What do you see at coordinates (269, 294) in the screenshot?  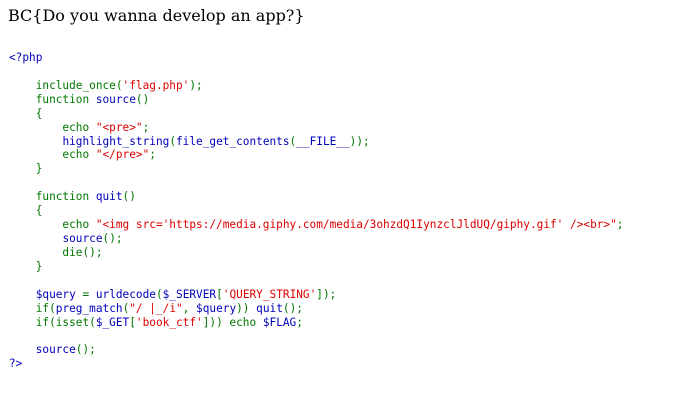 I see `code-token: 'QUERY_STRING'` at bounding box center [269, 294].